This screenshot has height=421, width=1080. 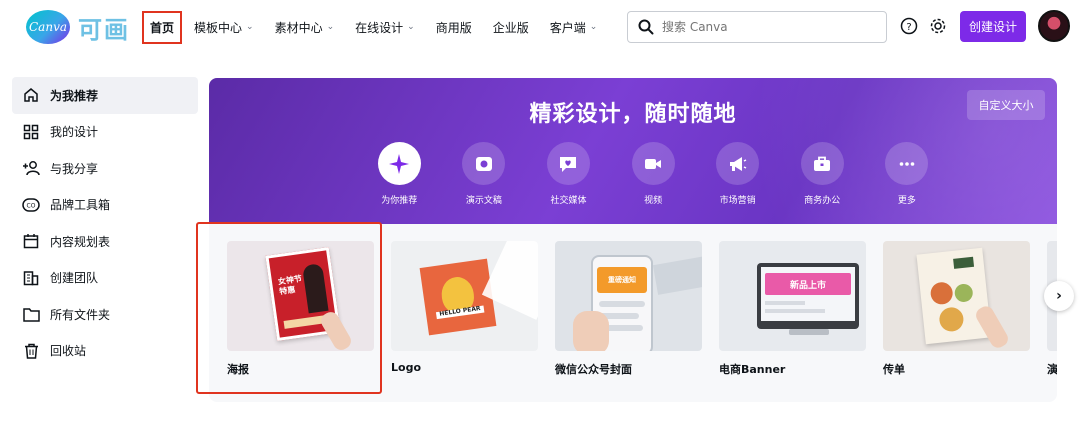 I want to click on category-for-you: 为你推荐, so click(x=399, y=174).